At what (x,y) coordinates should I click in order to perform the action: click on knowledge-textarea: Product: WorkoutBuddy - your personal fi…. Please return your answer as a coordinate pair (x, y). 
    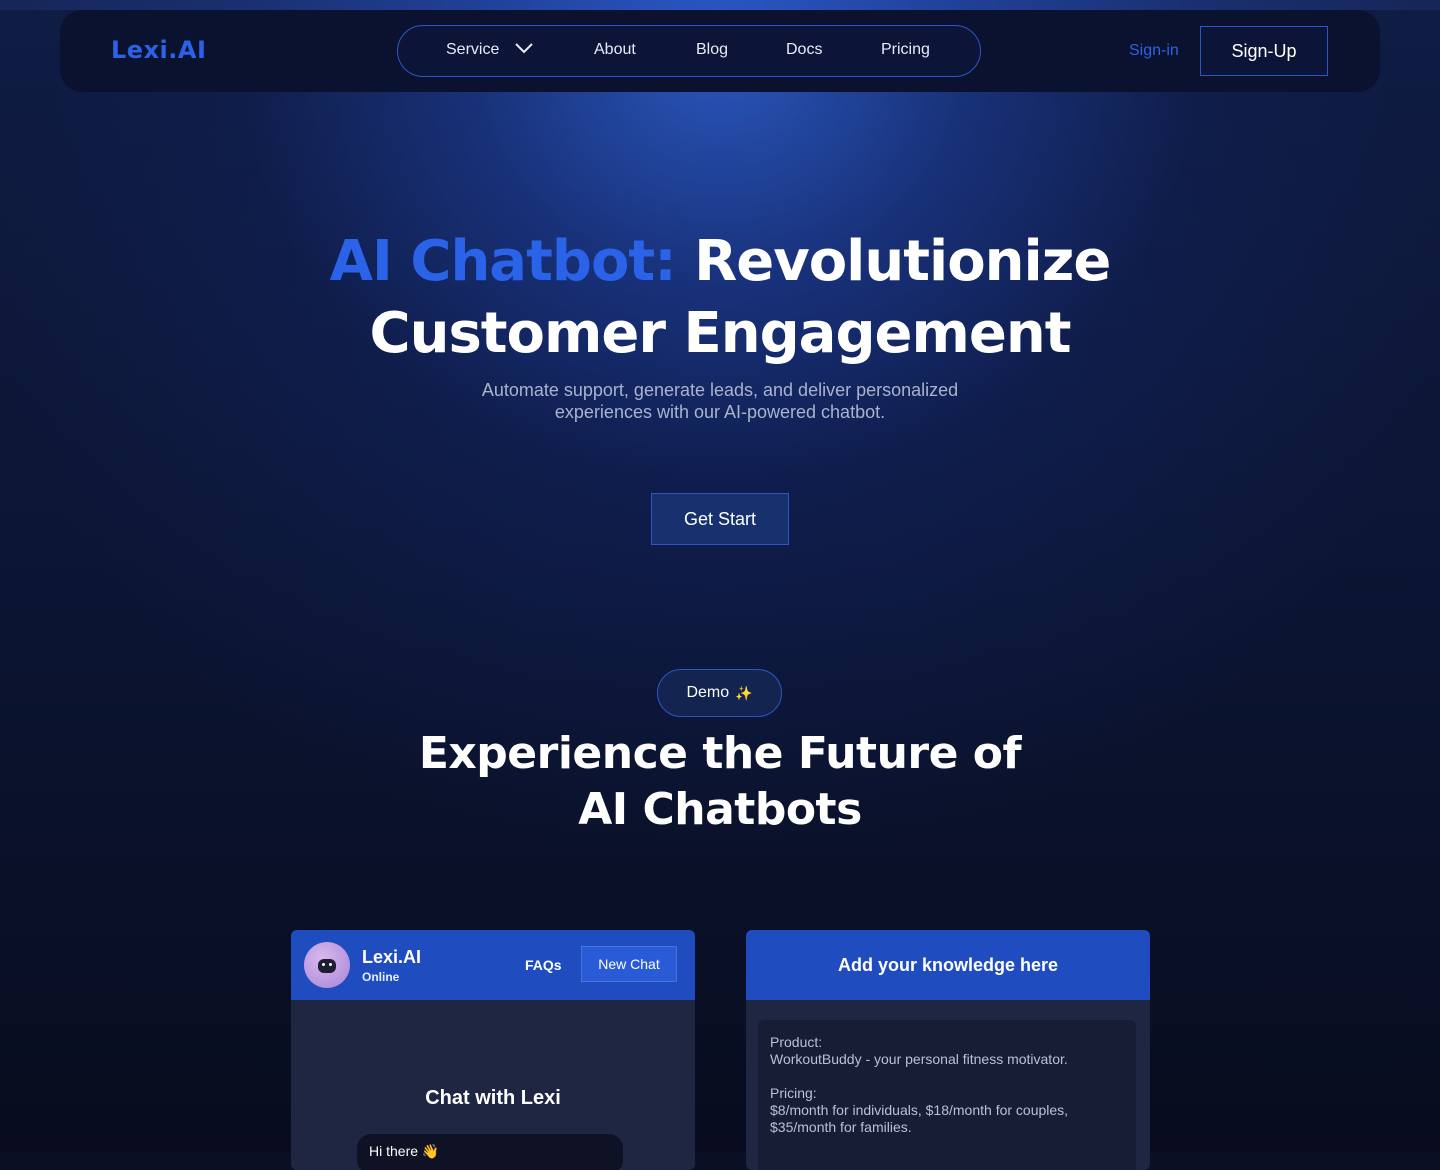
    Looking at the image, I should click on (947, 1095).